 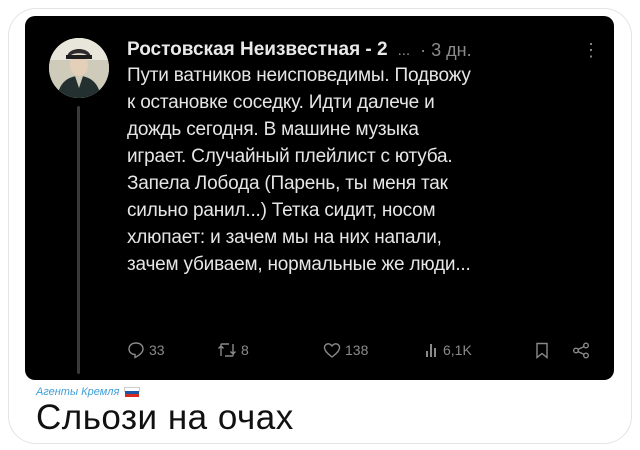 What do you see at coordinates (357, 350) in the screenshot?
I see `like-count: 138` at bounding box center [357, 350].